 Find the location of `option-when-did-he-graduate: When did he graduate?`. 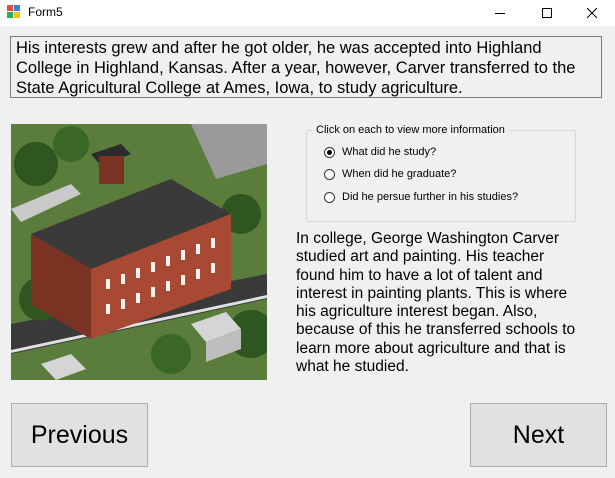

option-when-did-he-graduate: When did he graduate? is located at coordinates (390, 174).